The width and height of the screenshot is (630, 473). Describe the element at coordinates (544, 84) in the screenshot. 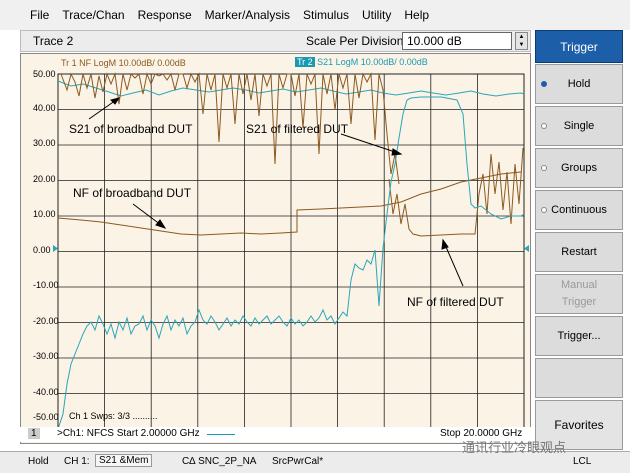

I see `radio-selected-icon` at that location.